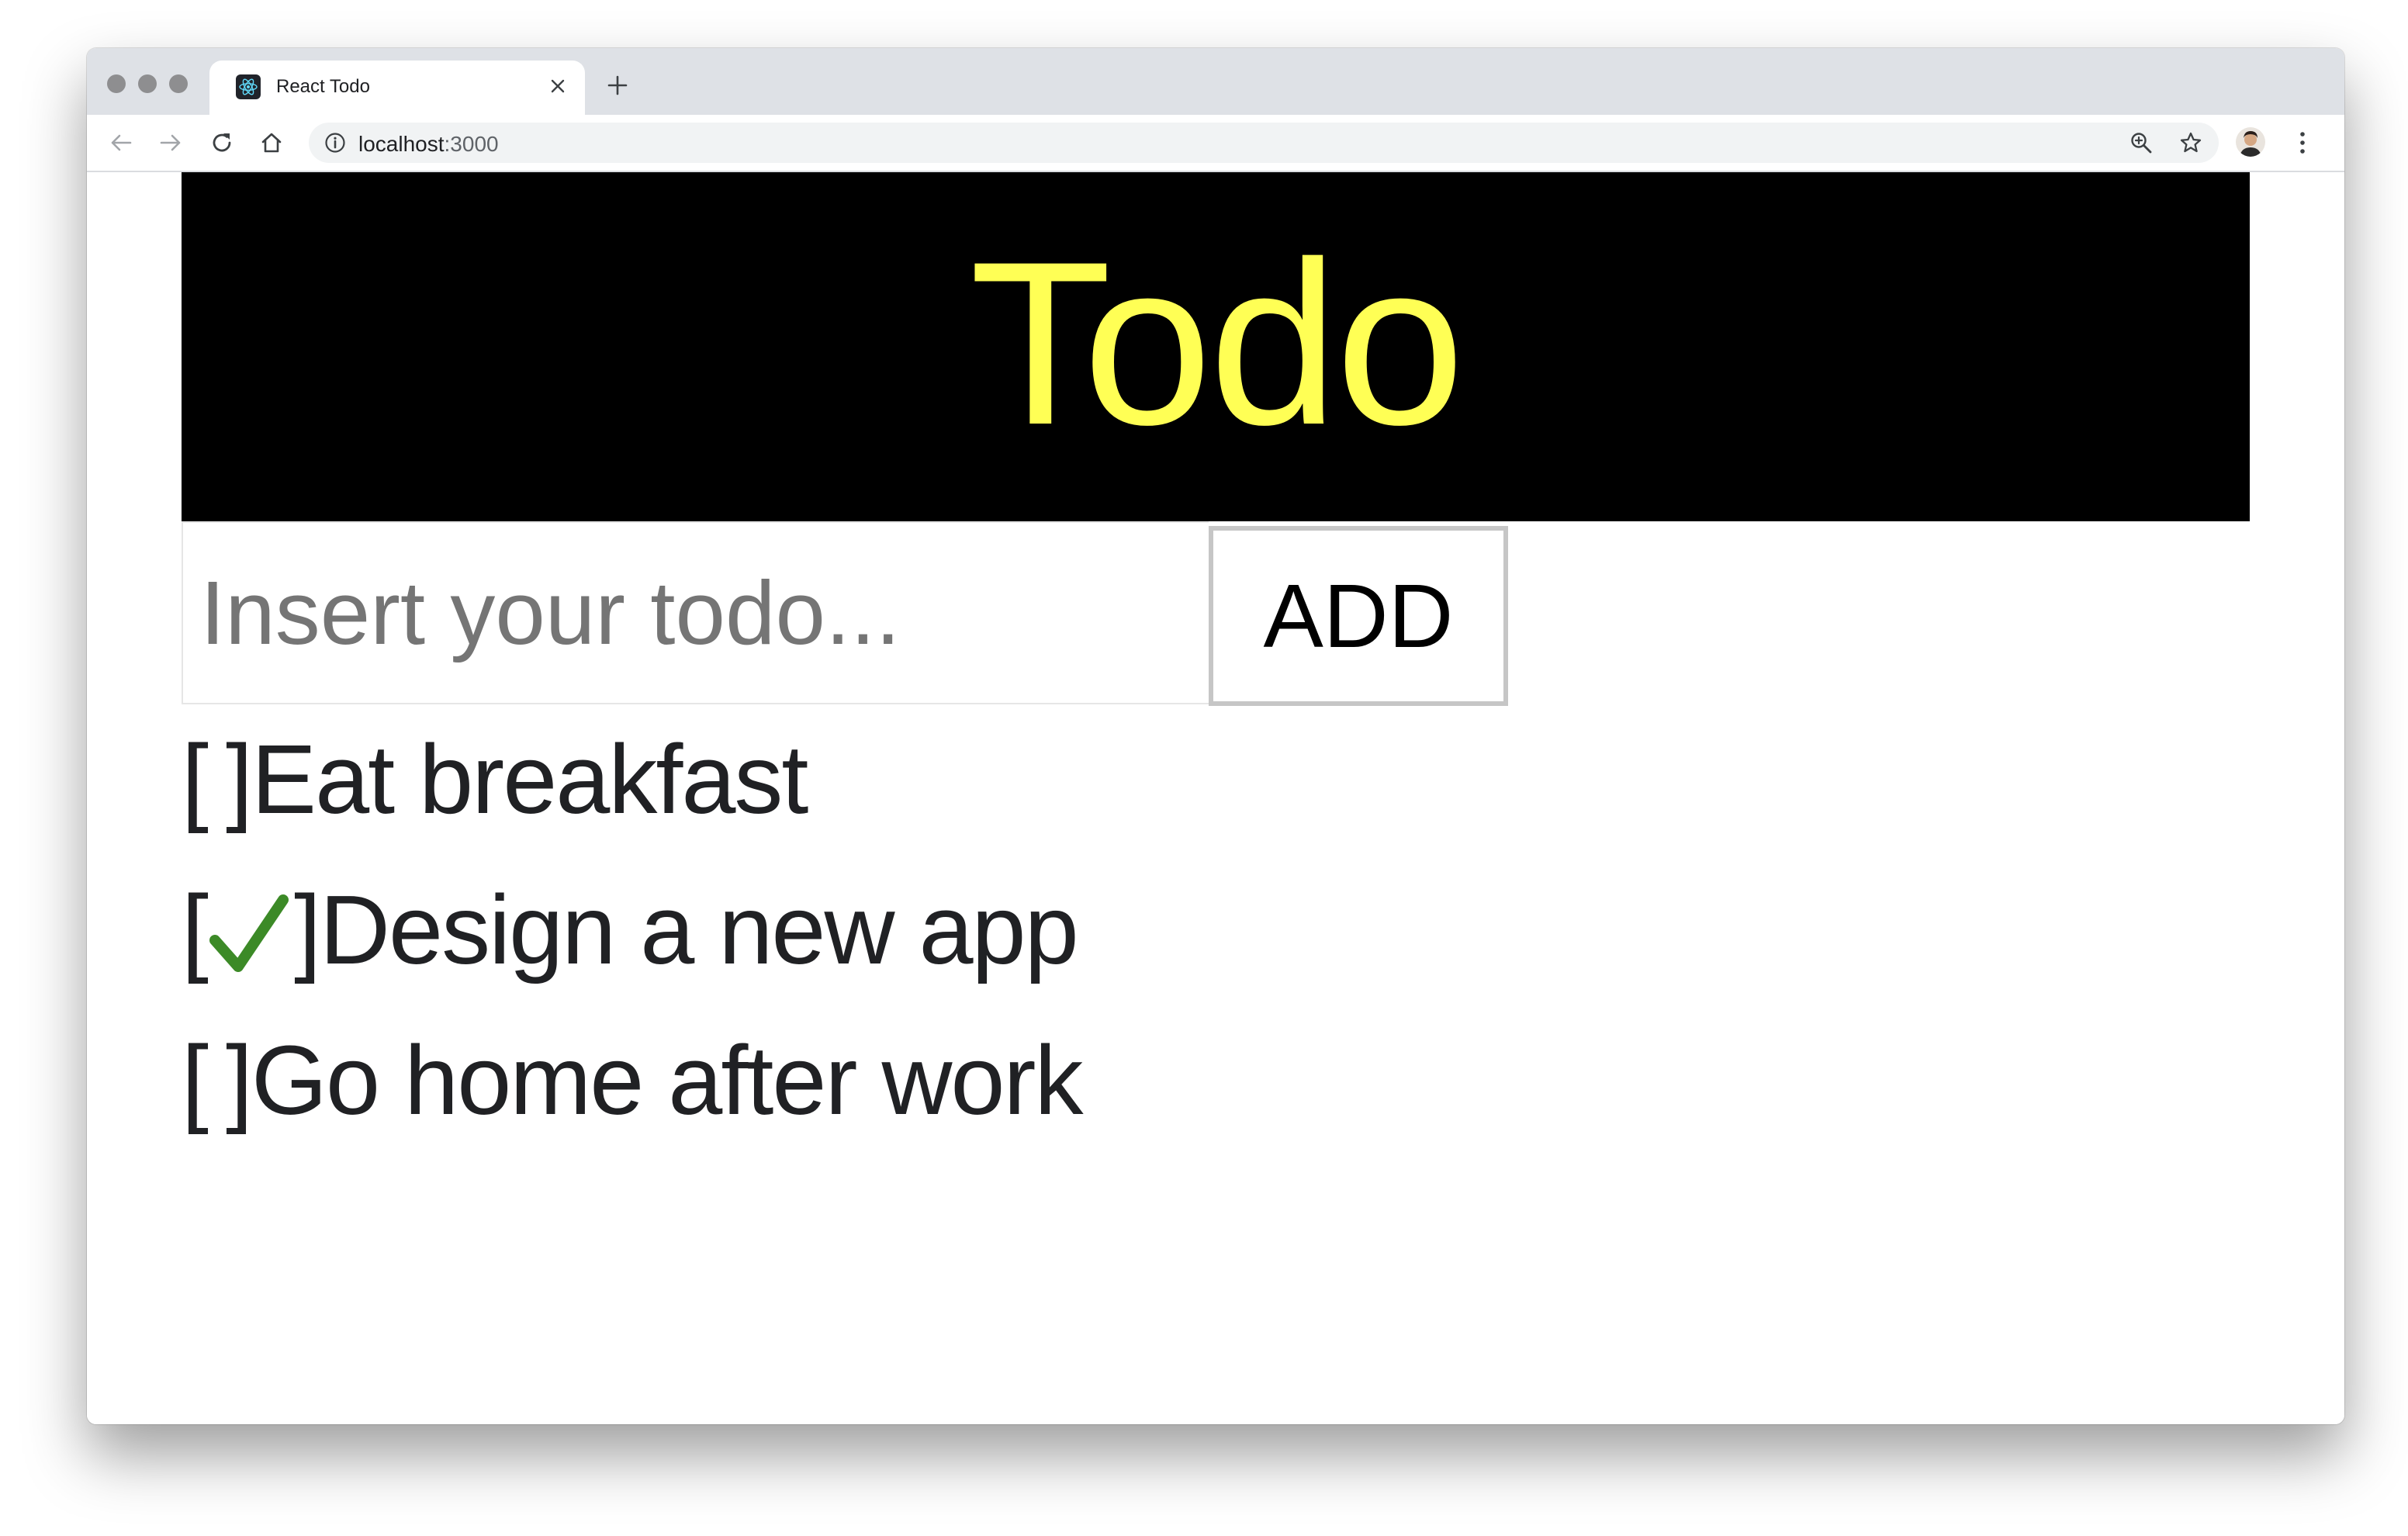 Image resolution: width=2408 pixels, height=1536 pixels. I want to click on check-icon, so click(251, 938).